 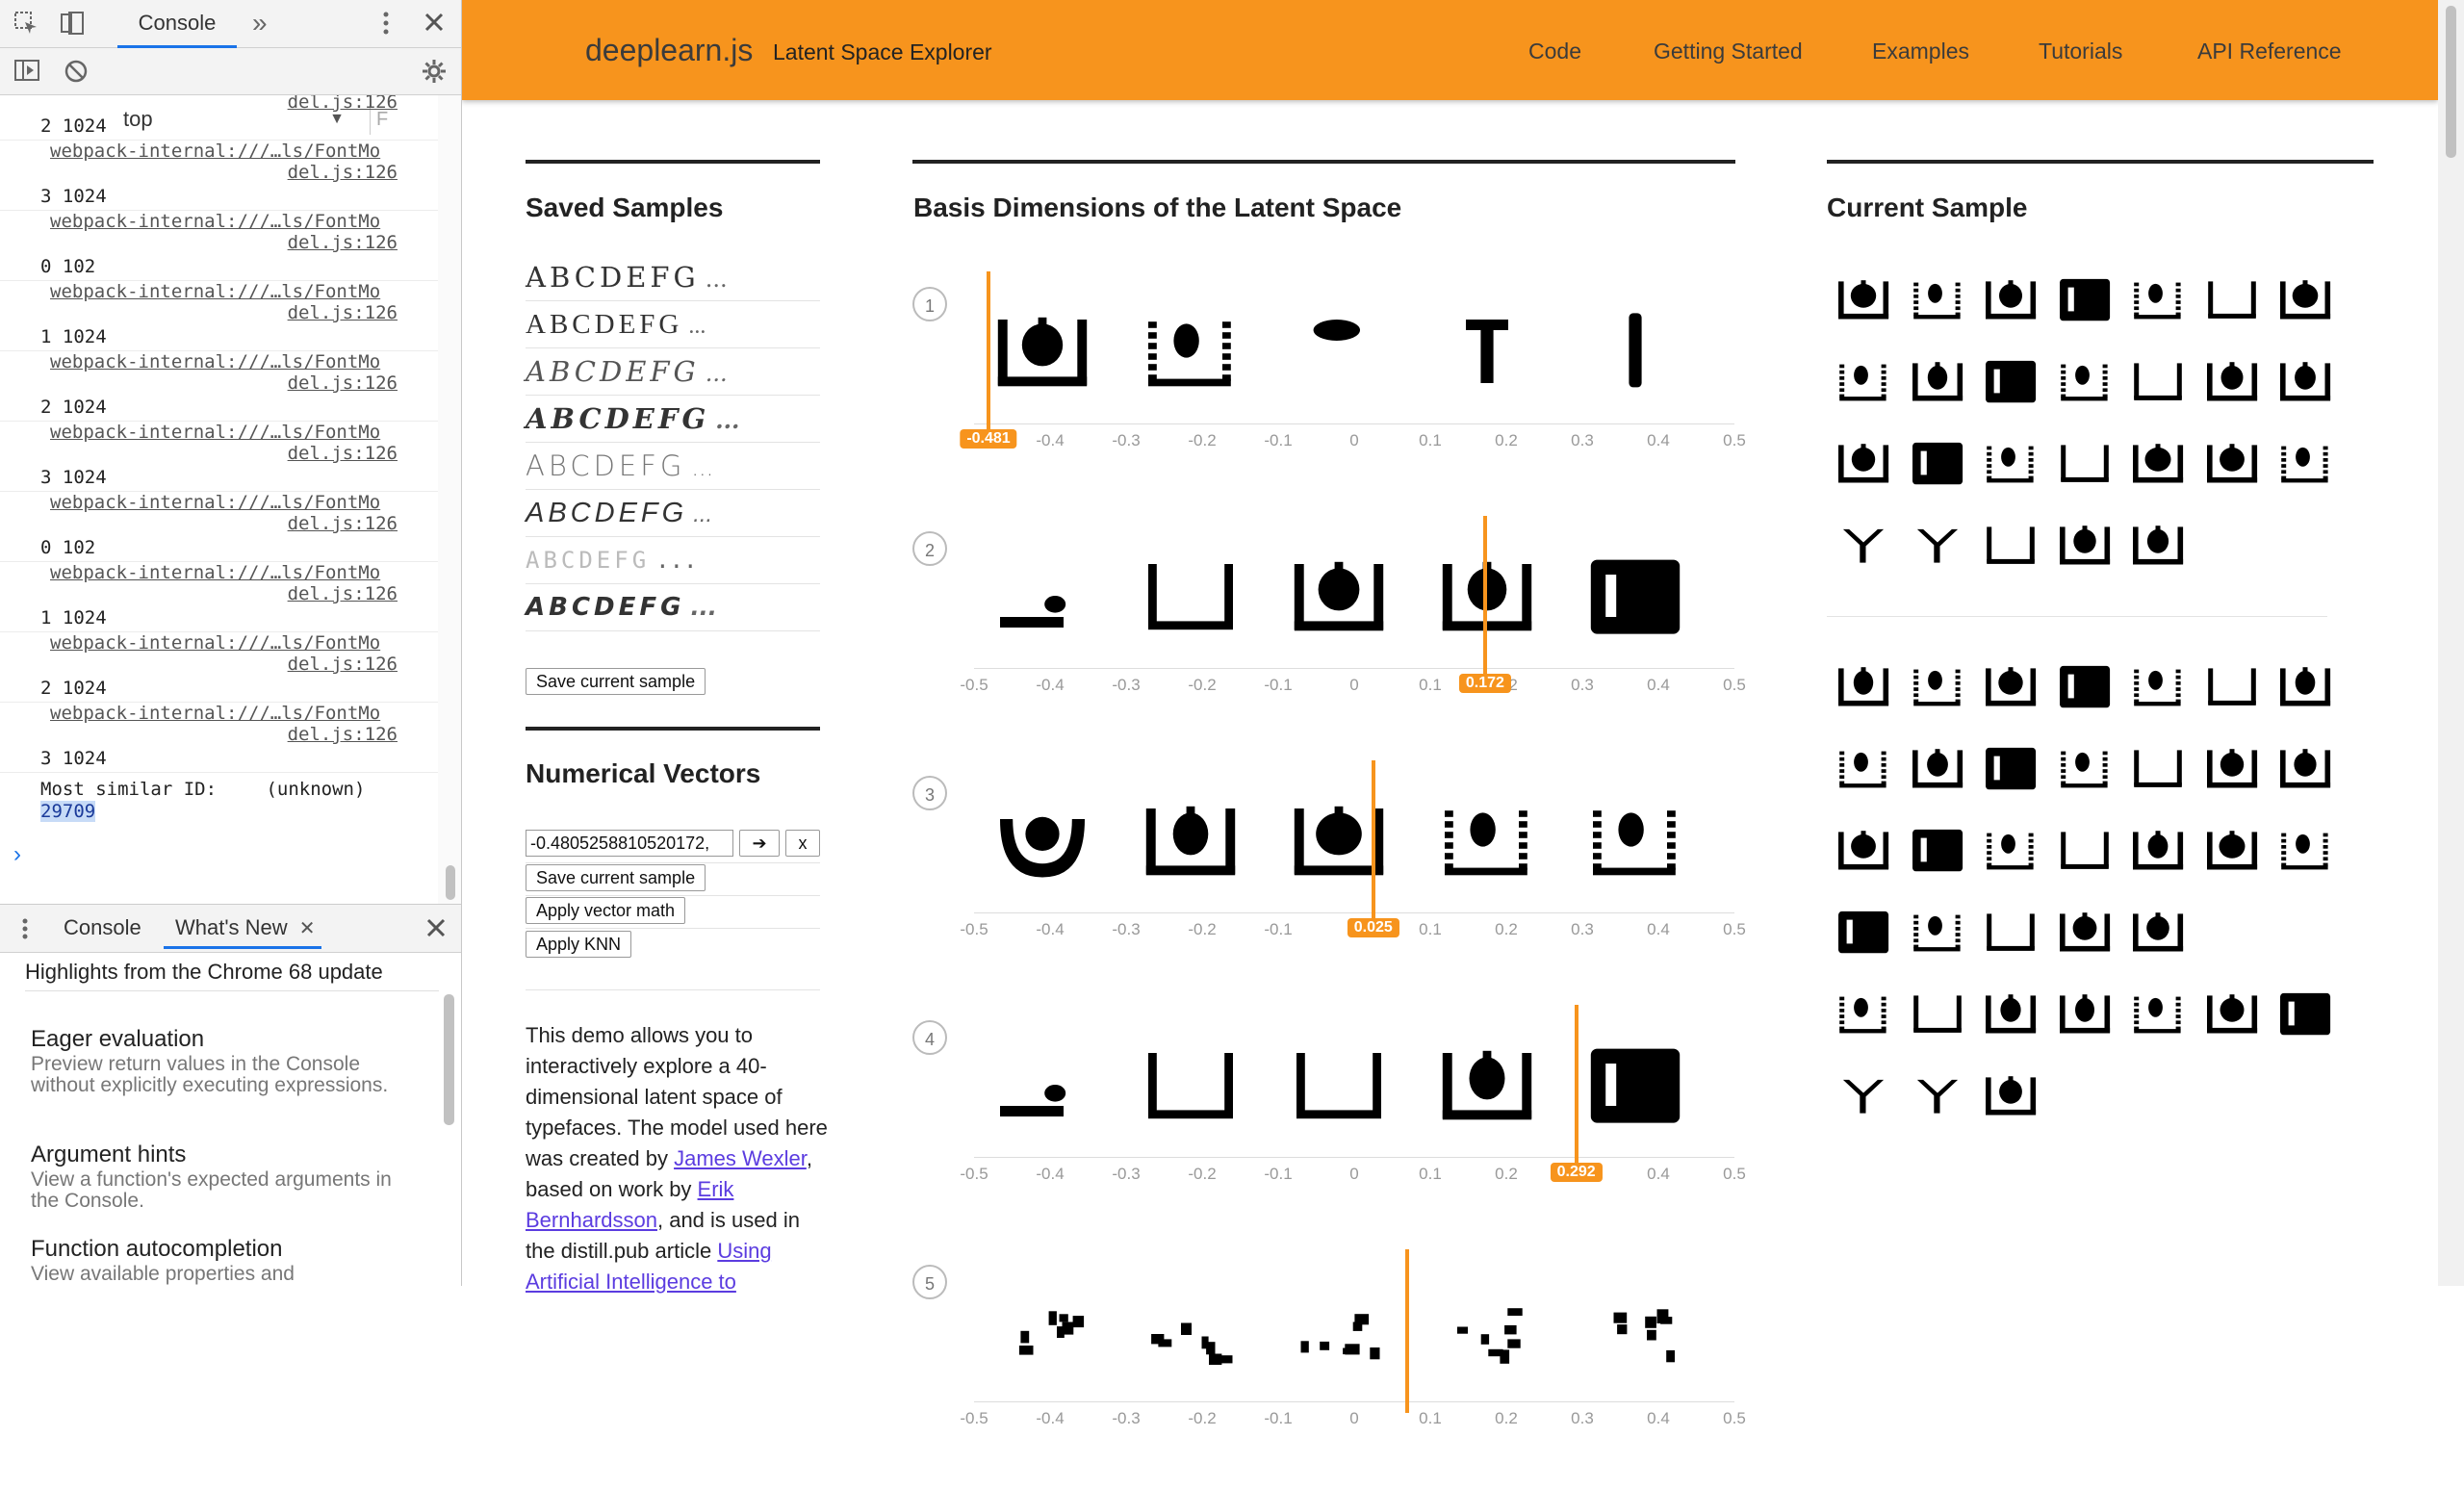 I want to click on nav-link-getting-started: Getting Started, so click(x=1728, y=51).